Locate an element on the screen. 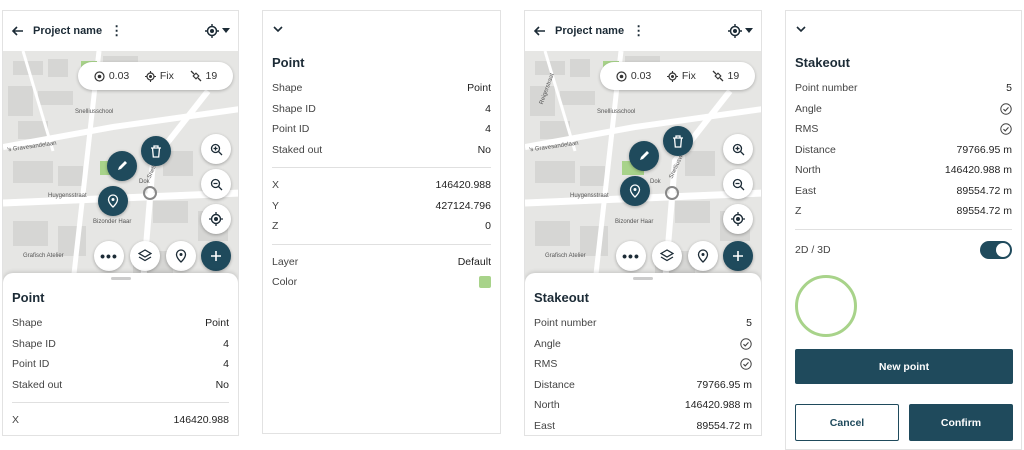 This screenshot has height=450, width=1024. row-label: North is located at coordinates (547, 405).